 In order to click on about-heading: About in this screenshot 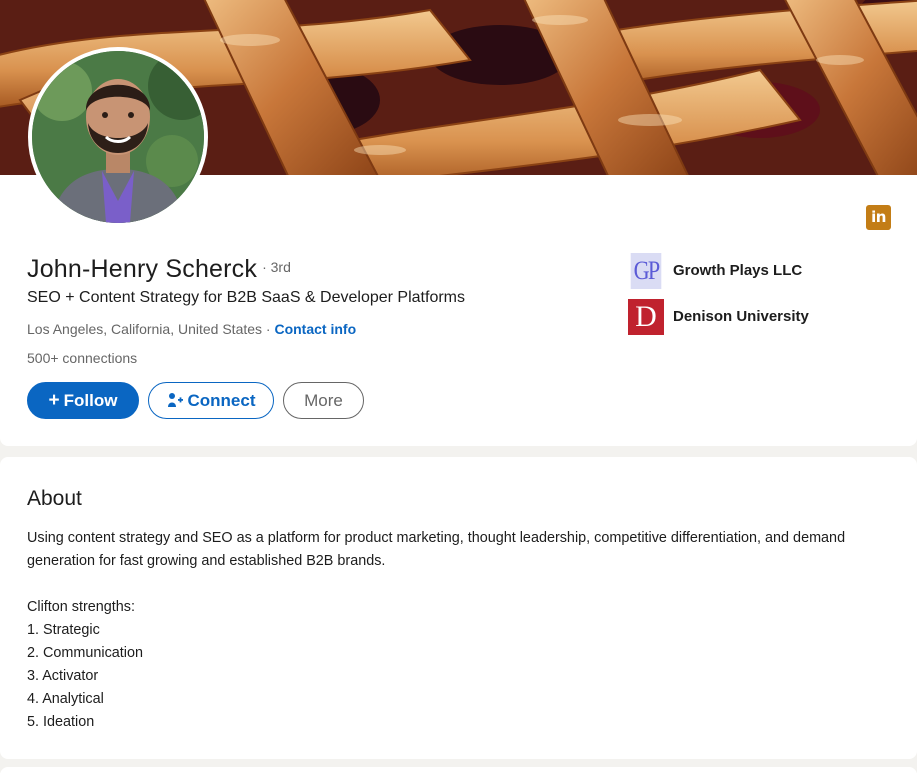, I will do `click(54, 498)`.